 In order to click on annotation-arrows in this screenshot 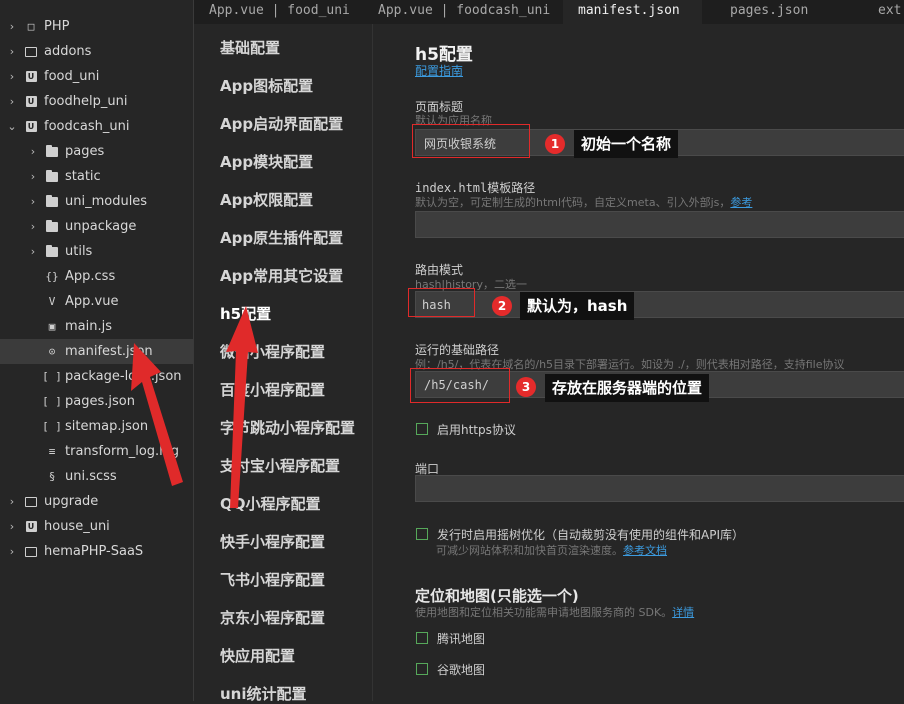, I will do `click(194, 407)`.